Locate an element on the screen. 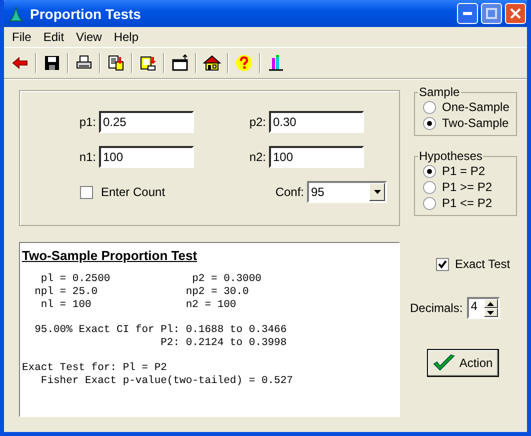 The width and height of the screenshot is (531, 436). menu-item: Help is located at coordinates (126, 37).